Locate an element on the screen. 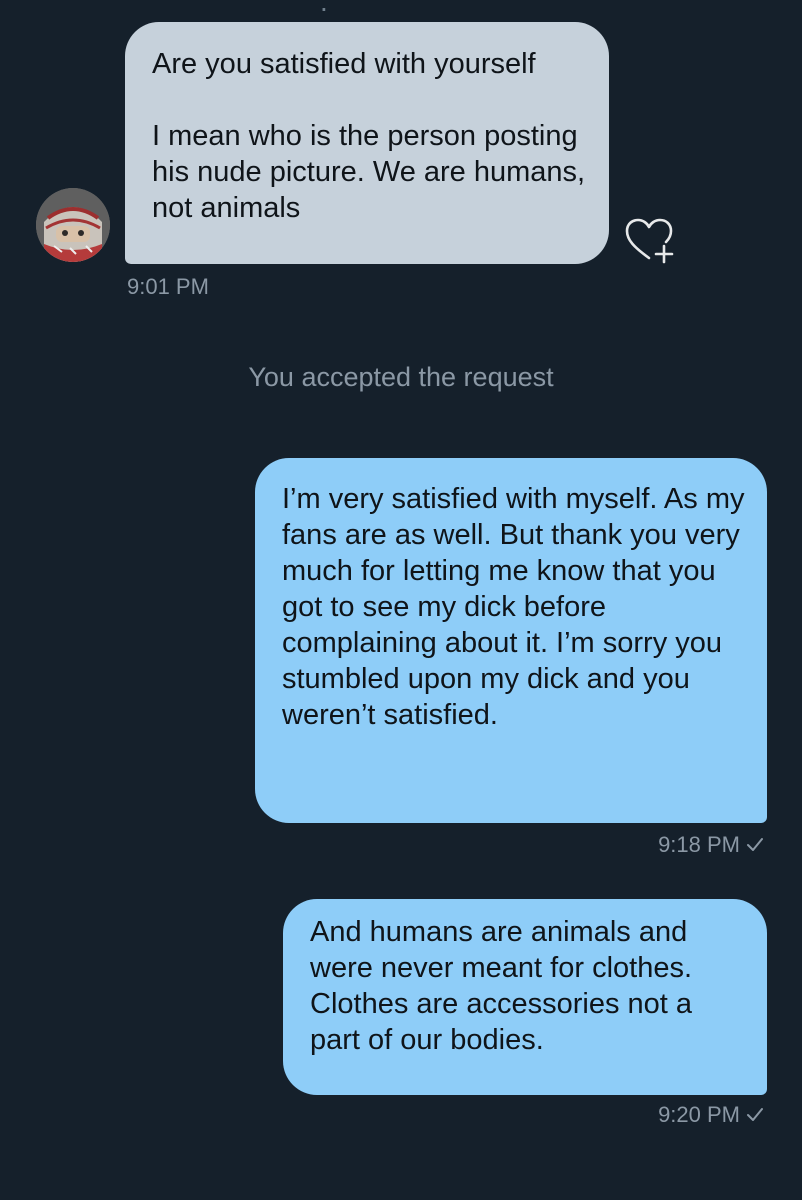 This screenshot has height=1200, width=802. outgoing-message-time: 9:20 PM is located at coordinates (711, 1116).